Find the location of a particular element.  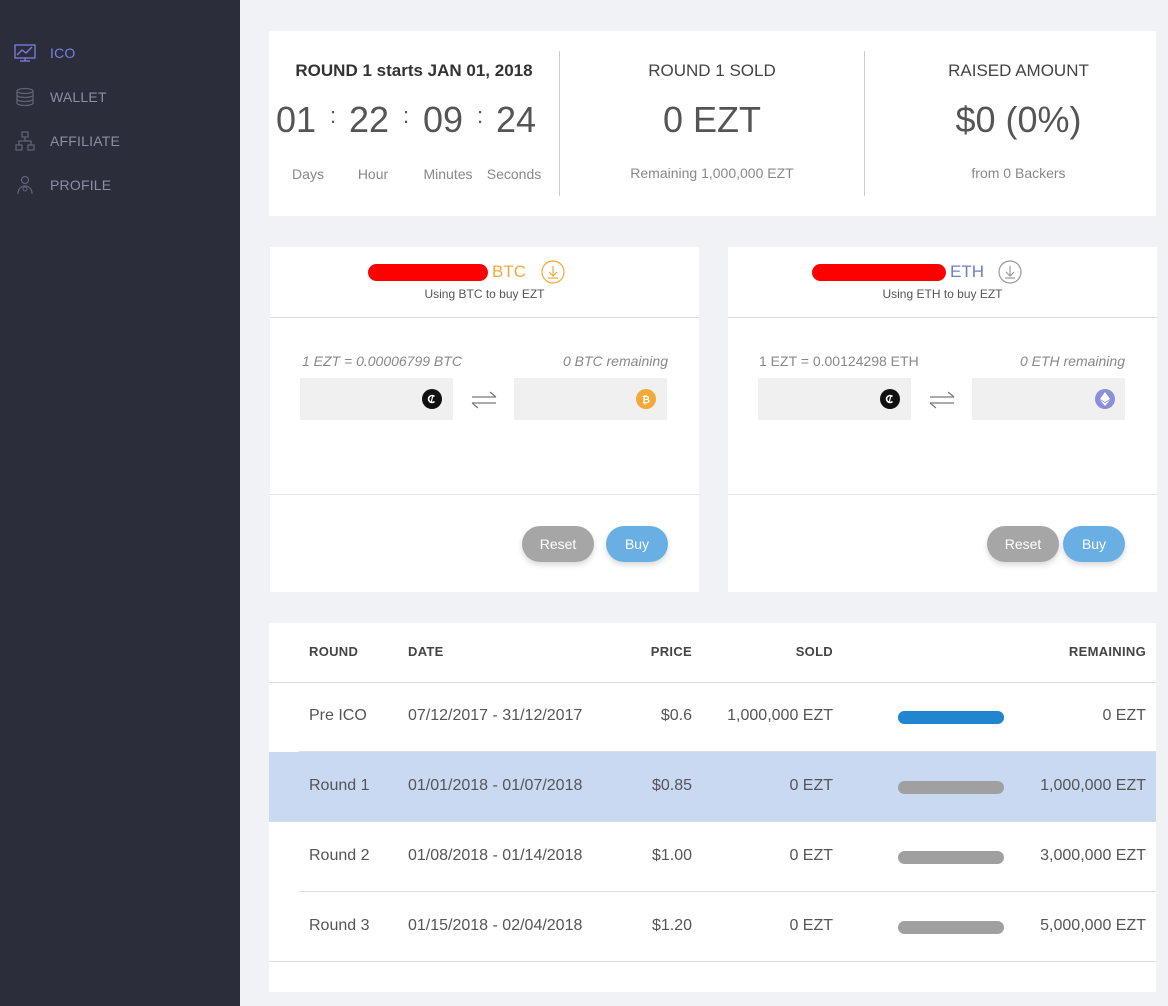

eth-remaining: 0 ETH remaining is located at coordinates (1072, 361).